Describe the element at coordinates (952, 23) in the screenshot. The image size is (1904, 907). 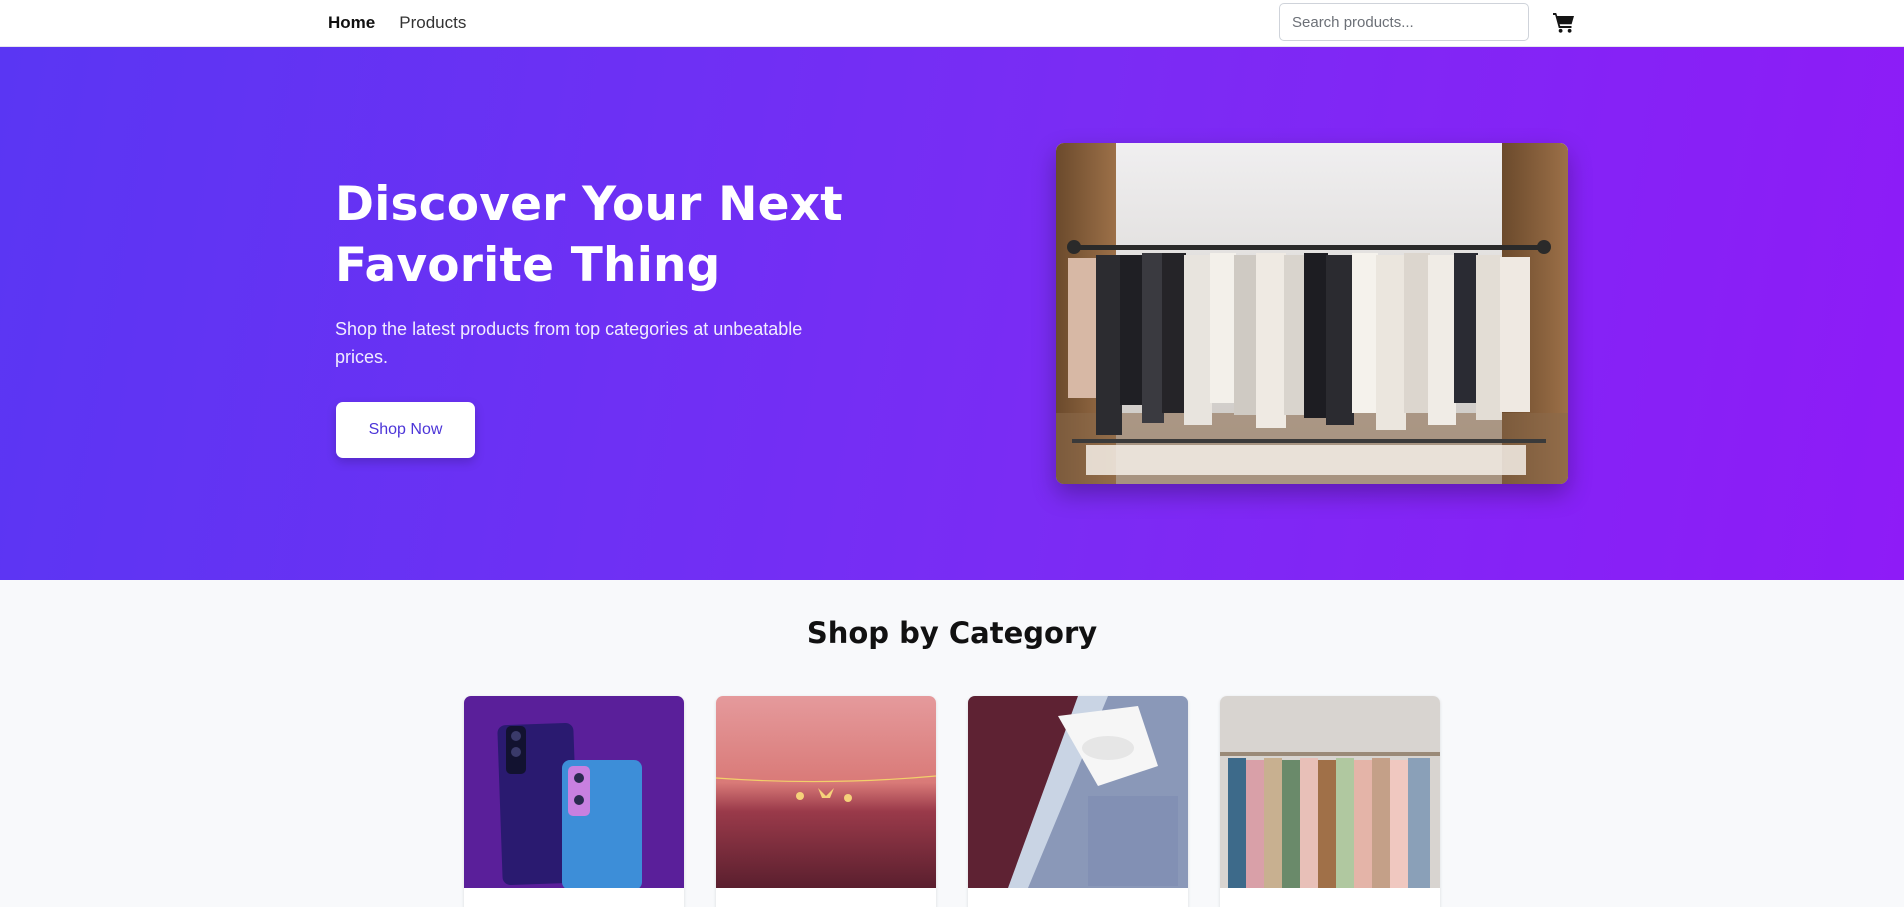
I see `navbar: Home Products` at that location.